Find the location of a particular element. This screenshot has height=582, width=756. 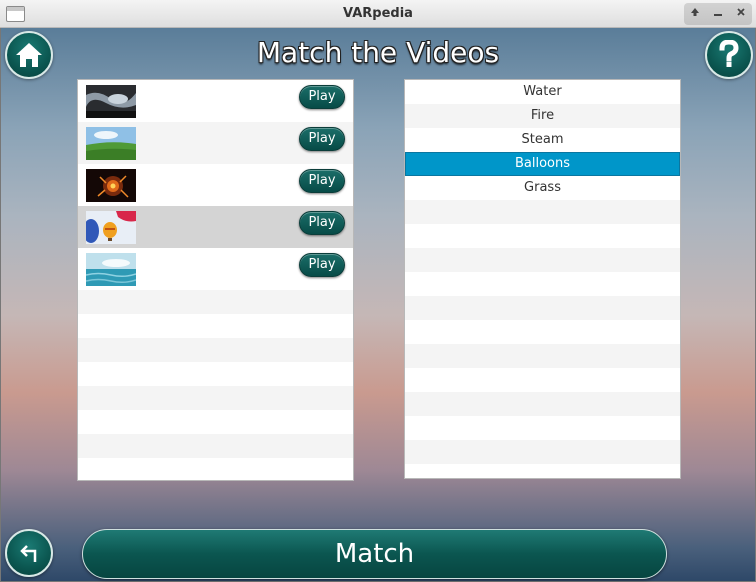

close-button is located at coordinates (741, 14).